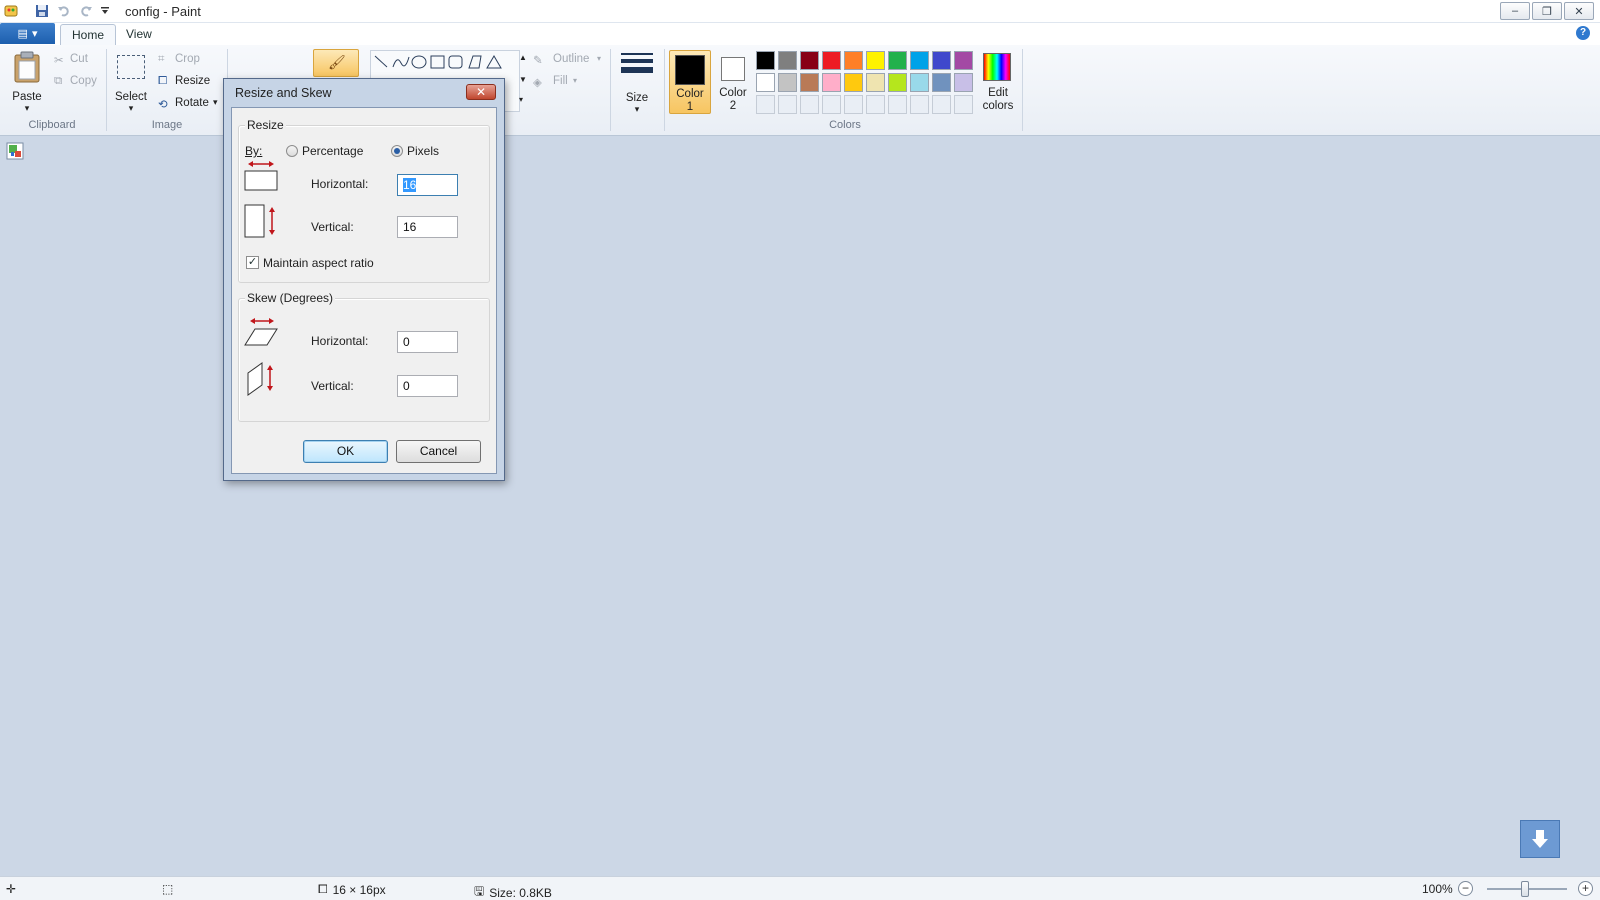 This screenshot has height=900, width=1600. Describe the element at coordinates (637, 63) in the screenshot. I see `size-icon` at that location.